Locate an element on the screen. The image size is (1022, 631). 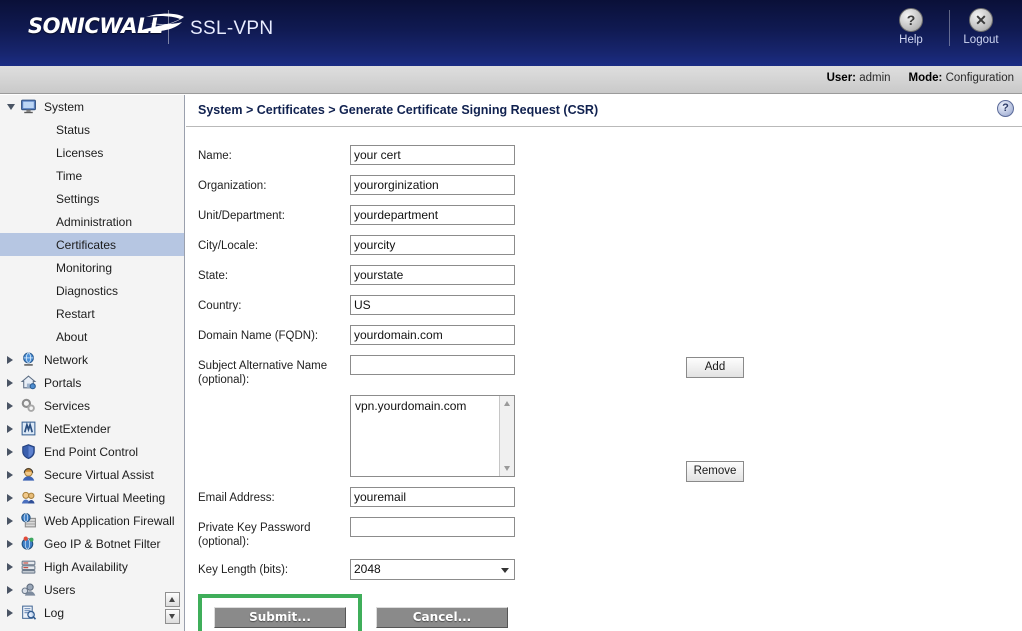
product-name: SSL-VPN is located at coordinates (232, 28).